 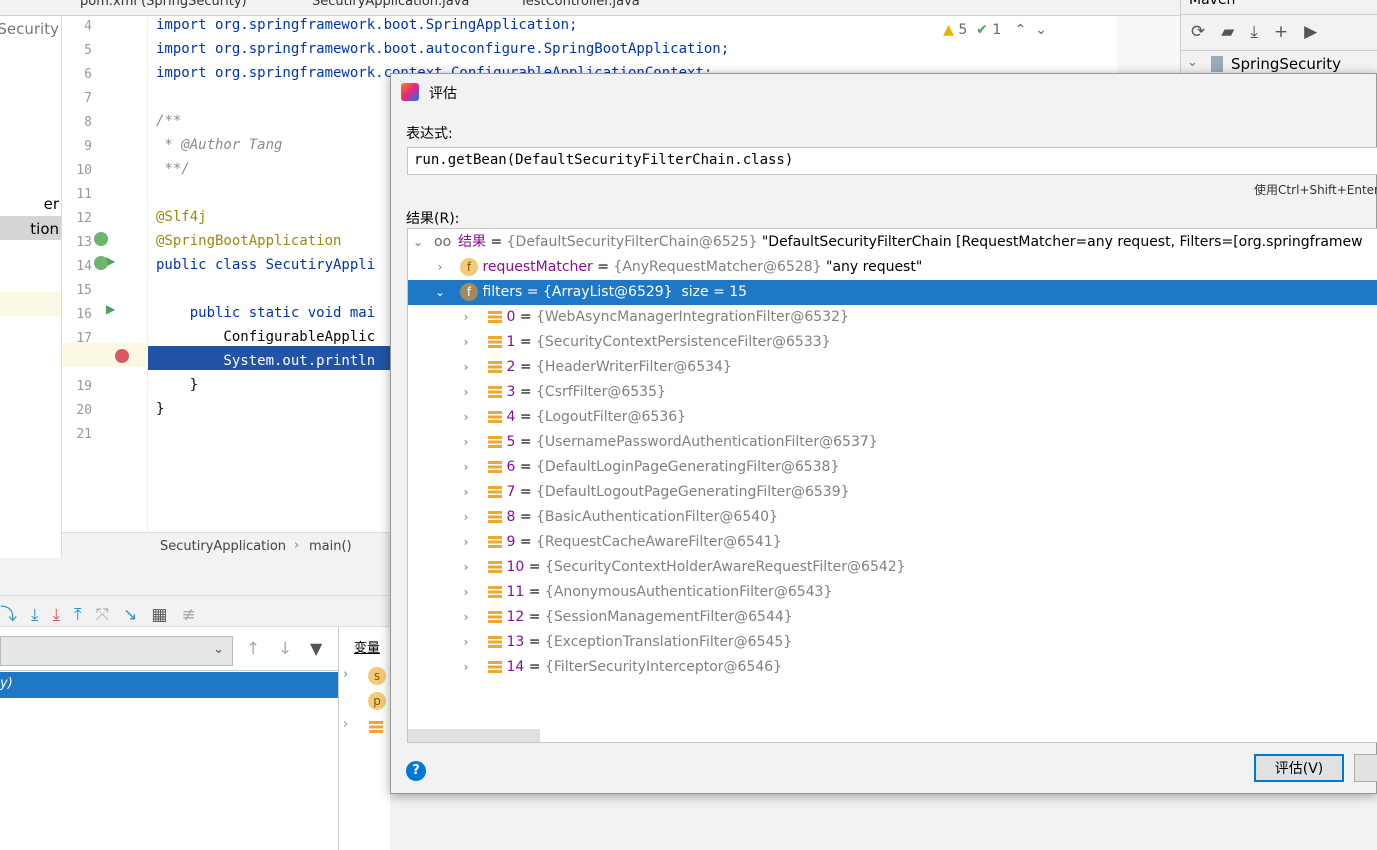 What do you see at coordinates (265, 265) in the screenshot?
I see `code-line: public class SecutiryAppli` at bounding box center [265, 265].